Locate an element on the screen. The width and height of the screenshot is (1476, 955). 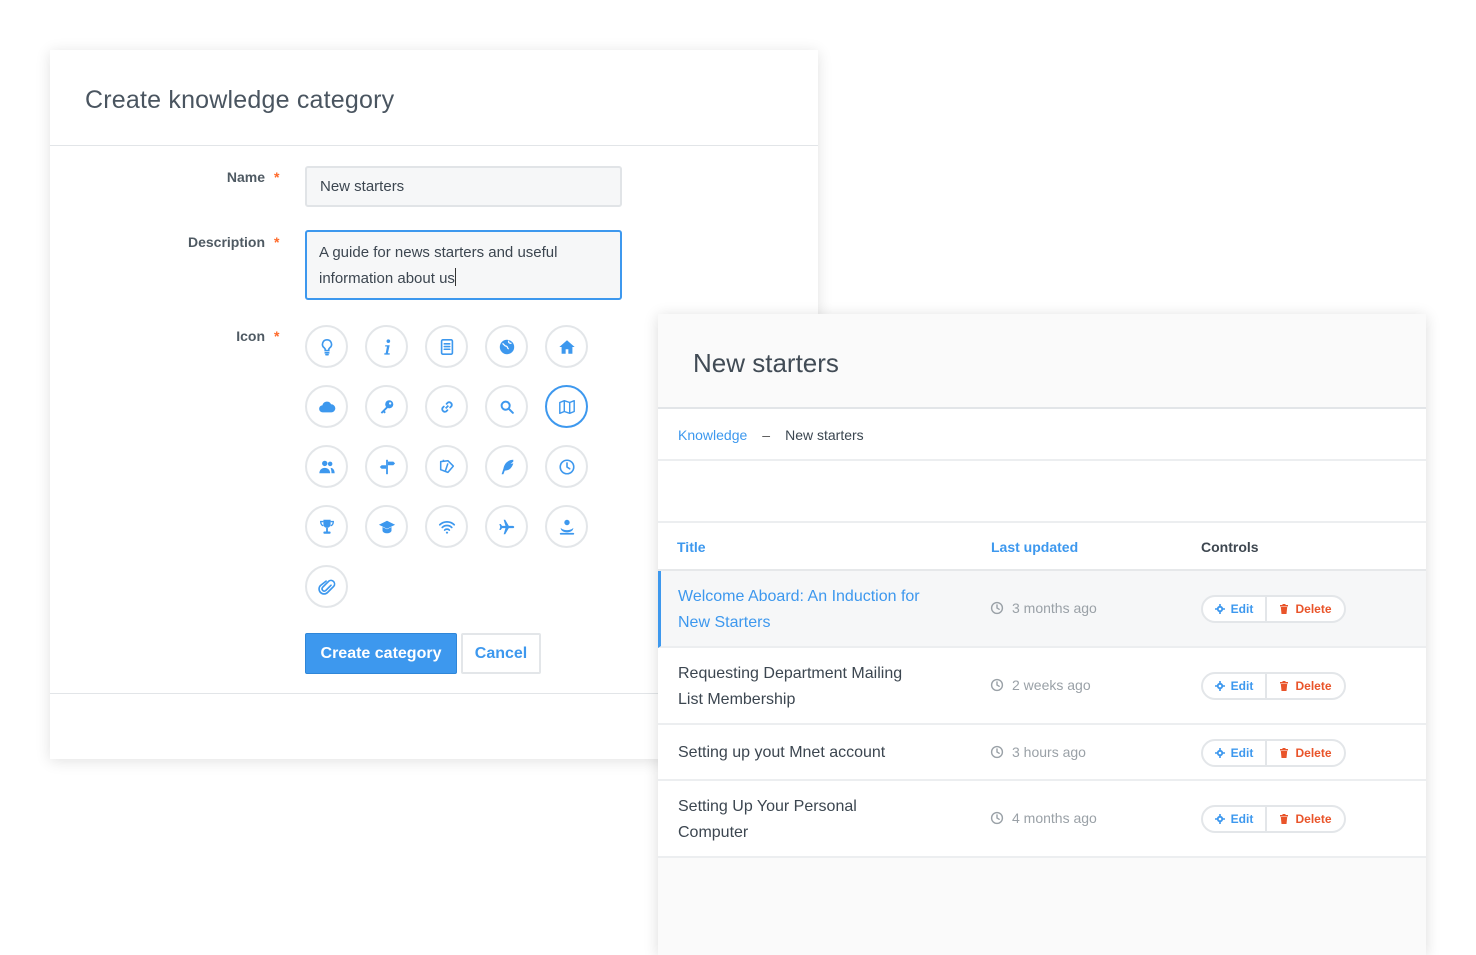
key-icon is located at coordinates (386, 406).